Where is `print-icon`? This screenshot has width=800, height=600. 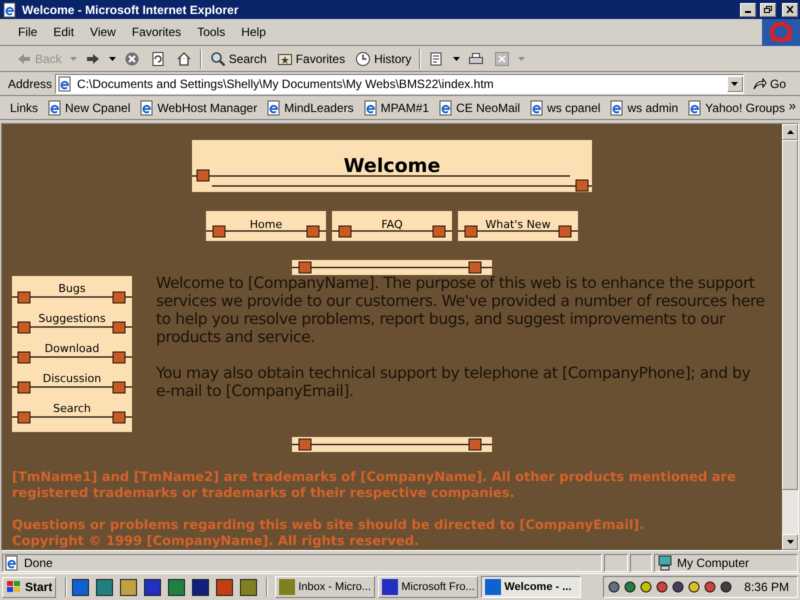 print-icon is located at coordinates (476, 58).